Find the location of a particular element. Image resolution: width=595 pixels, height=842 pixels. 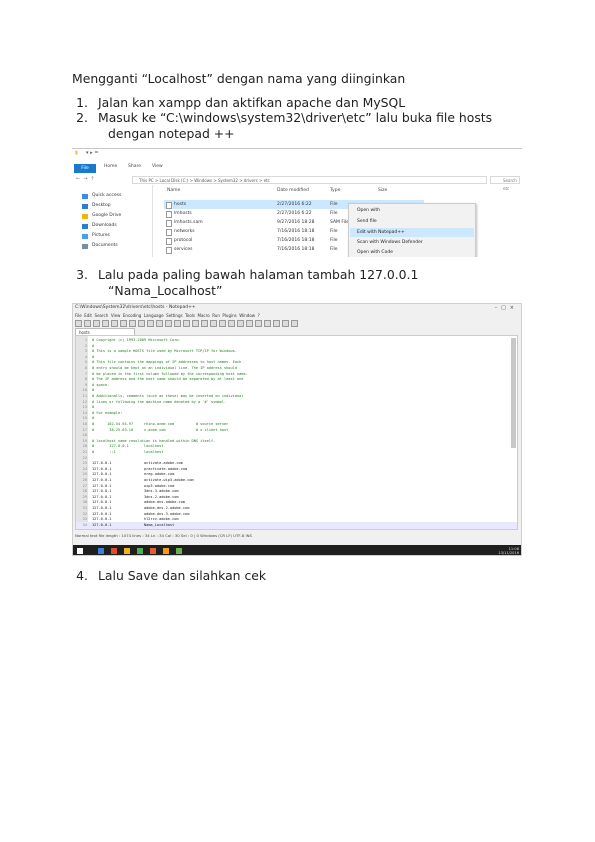

new-icon is located at coordinates (78, 323).